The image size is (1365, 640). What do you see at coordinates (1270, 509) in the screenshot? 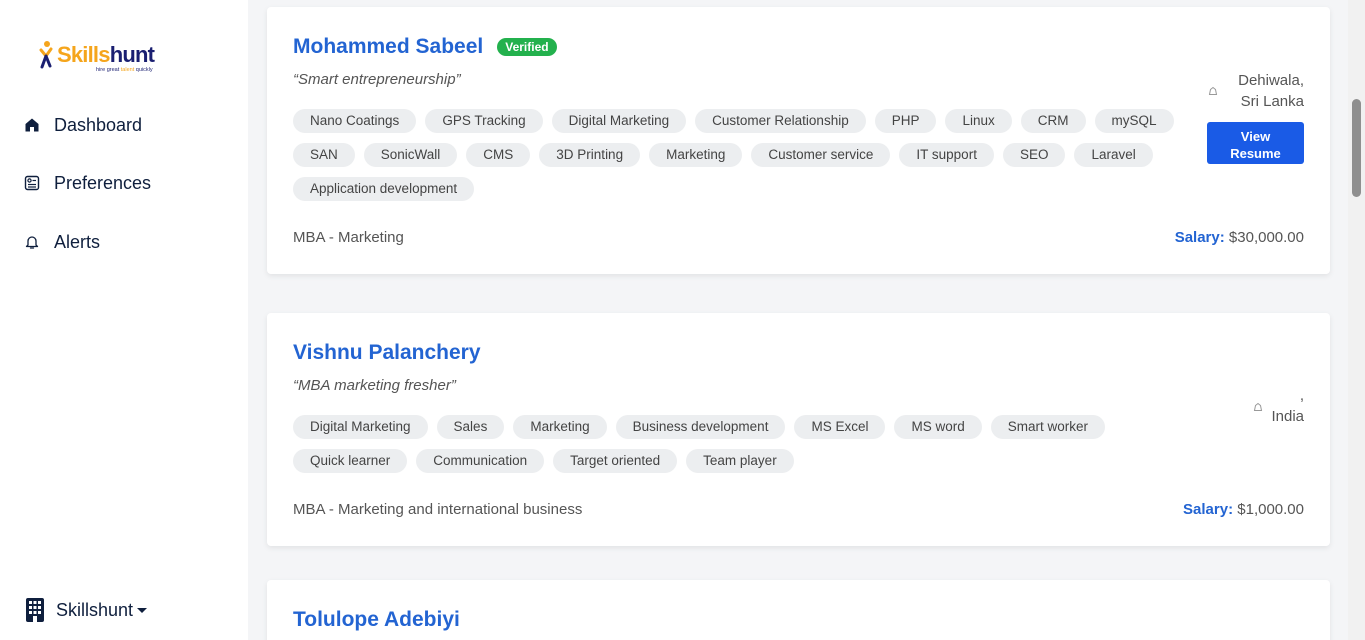
I see `salary-value: $1,000.00` at bounding box center [1270, 509].